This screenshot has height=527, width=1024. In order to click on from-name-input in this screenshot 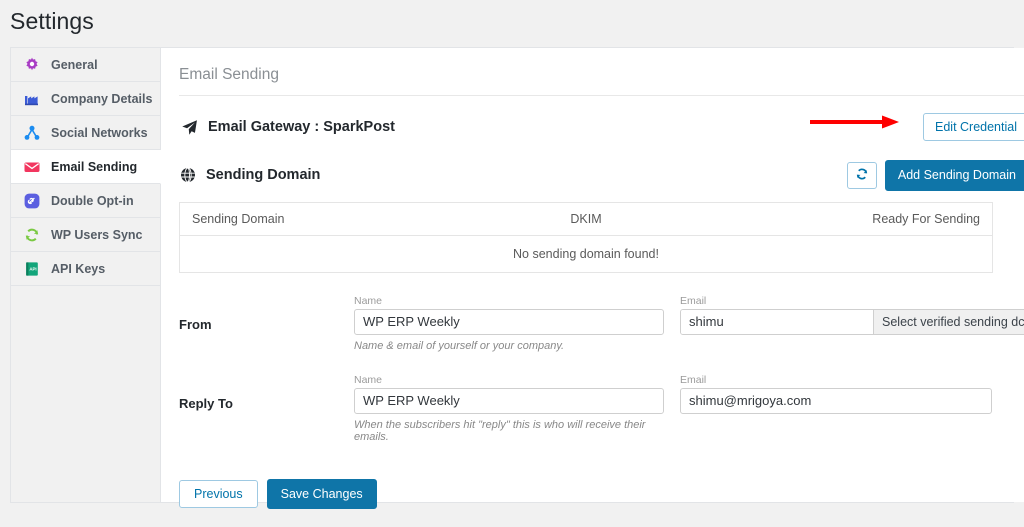, I will do `click(509, 321)`.